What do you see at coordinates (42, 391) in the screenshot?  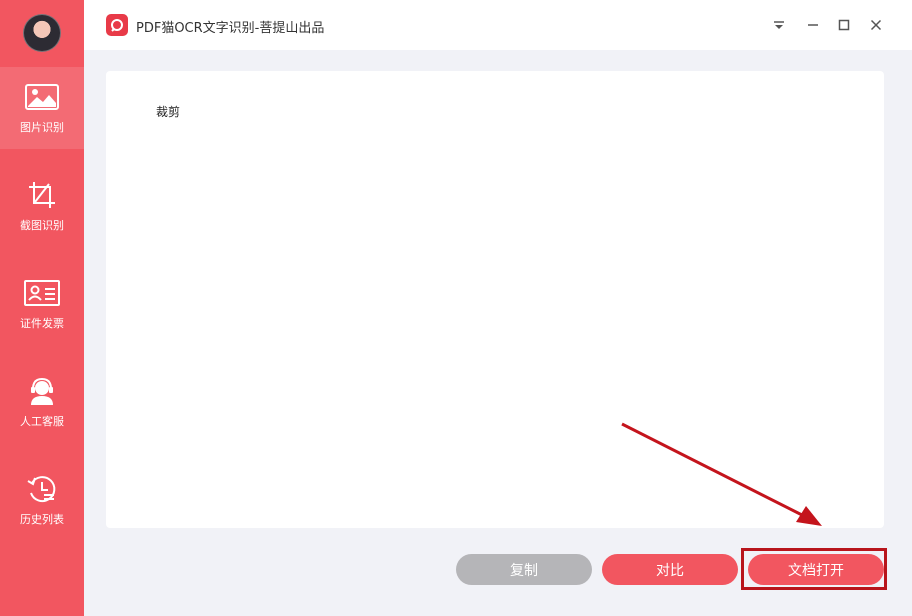 I see `customer-service-icon` at bounding box center [42, 391].